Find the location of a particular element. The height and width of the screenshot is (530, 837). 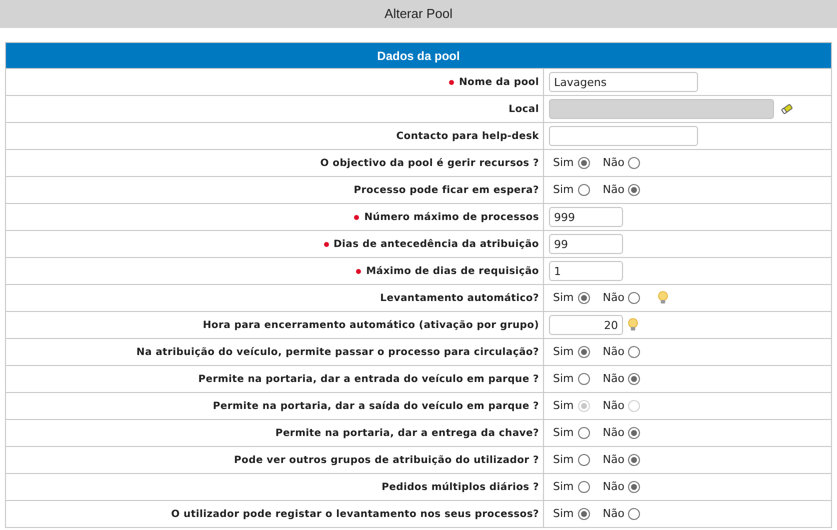

location-field is located at coordinates (661, 109).